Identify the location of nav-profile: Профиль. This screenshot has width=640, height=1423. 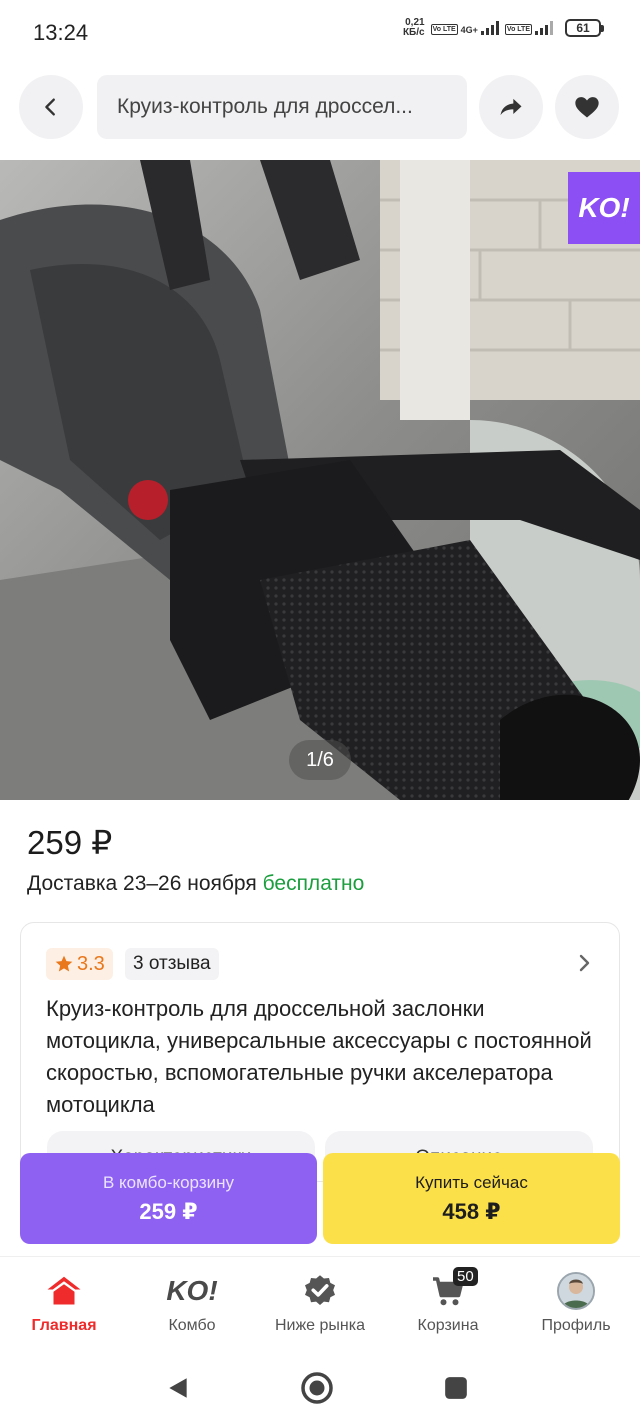
(576, 1305).